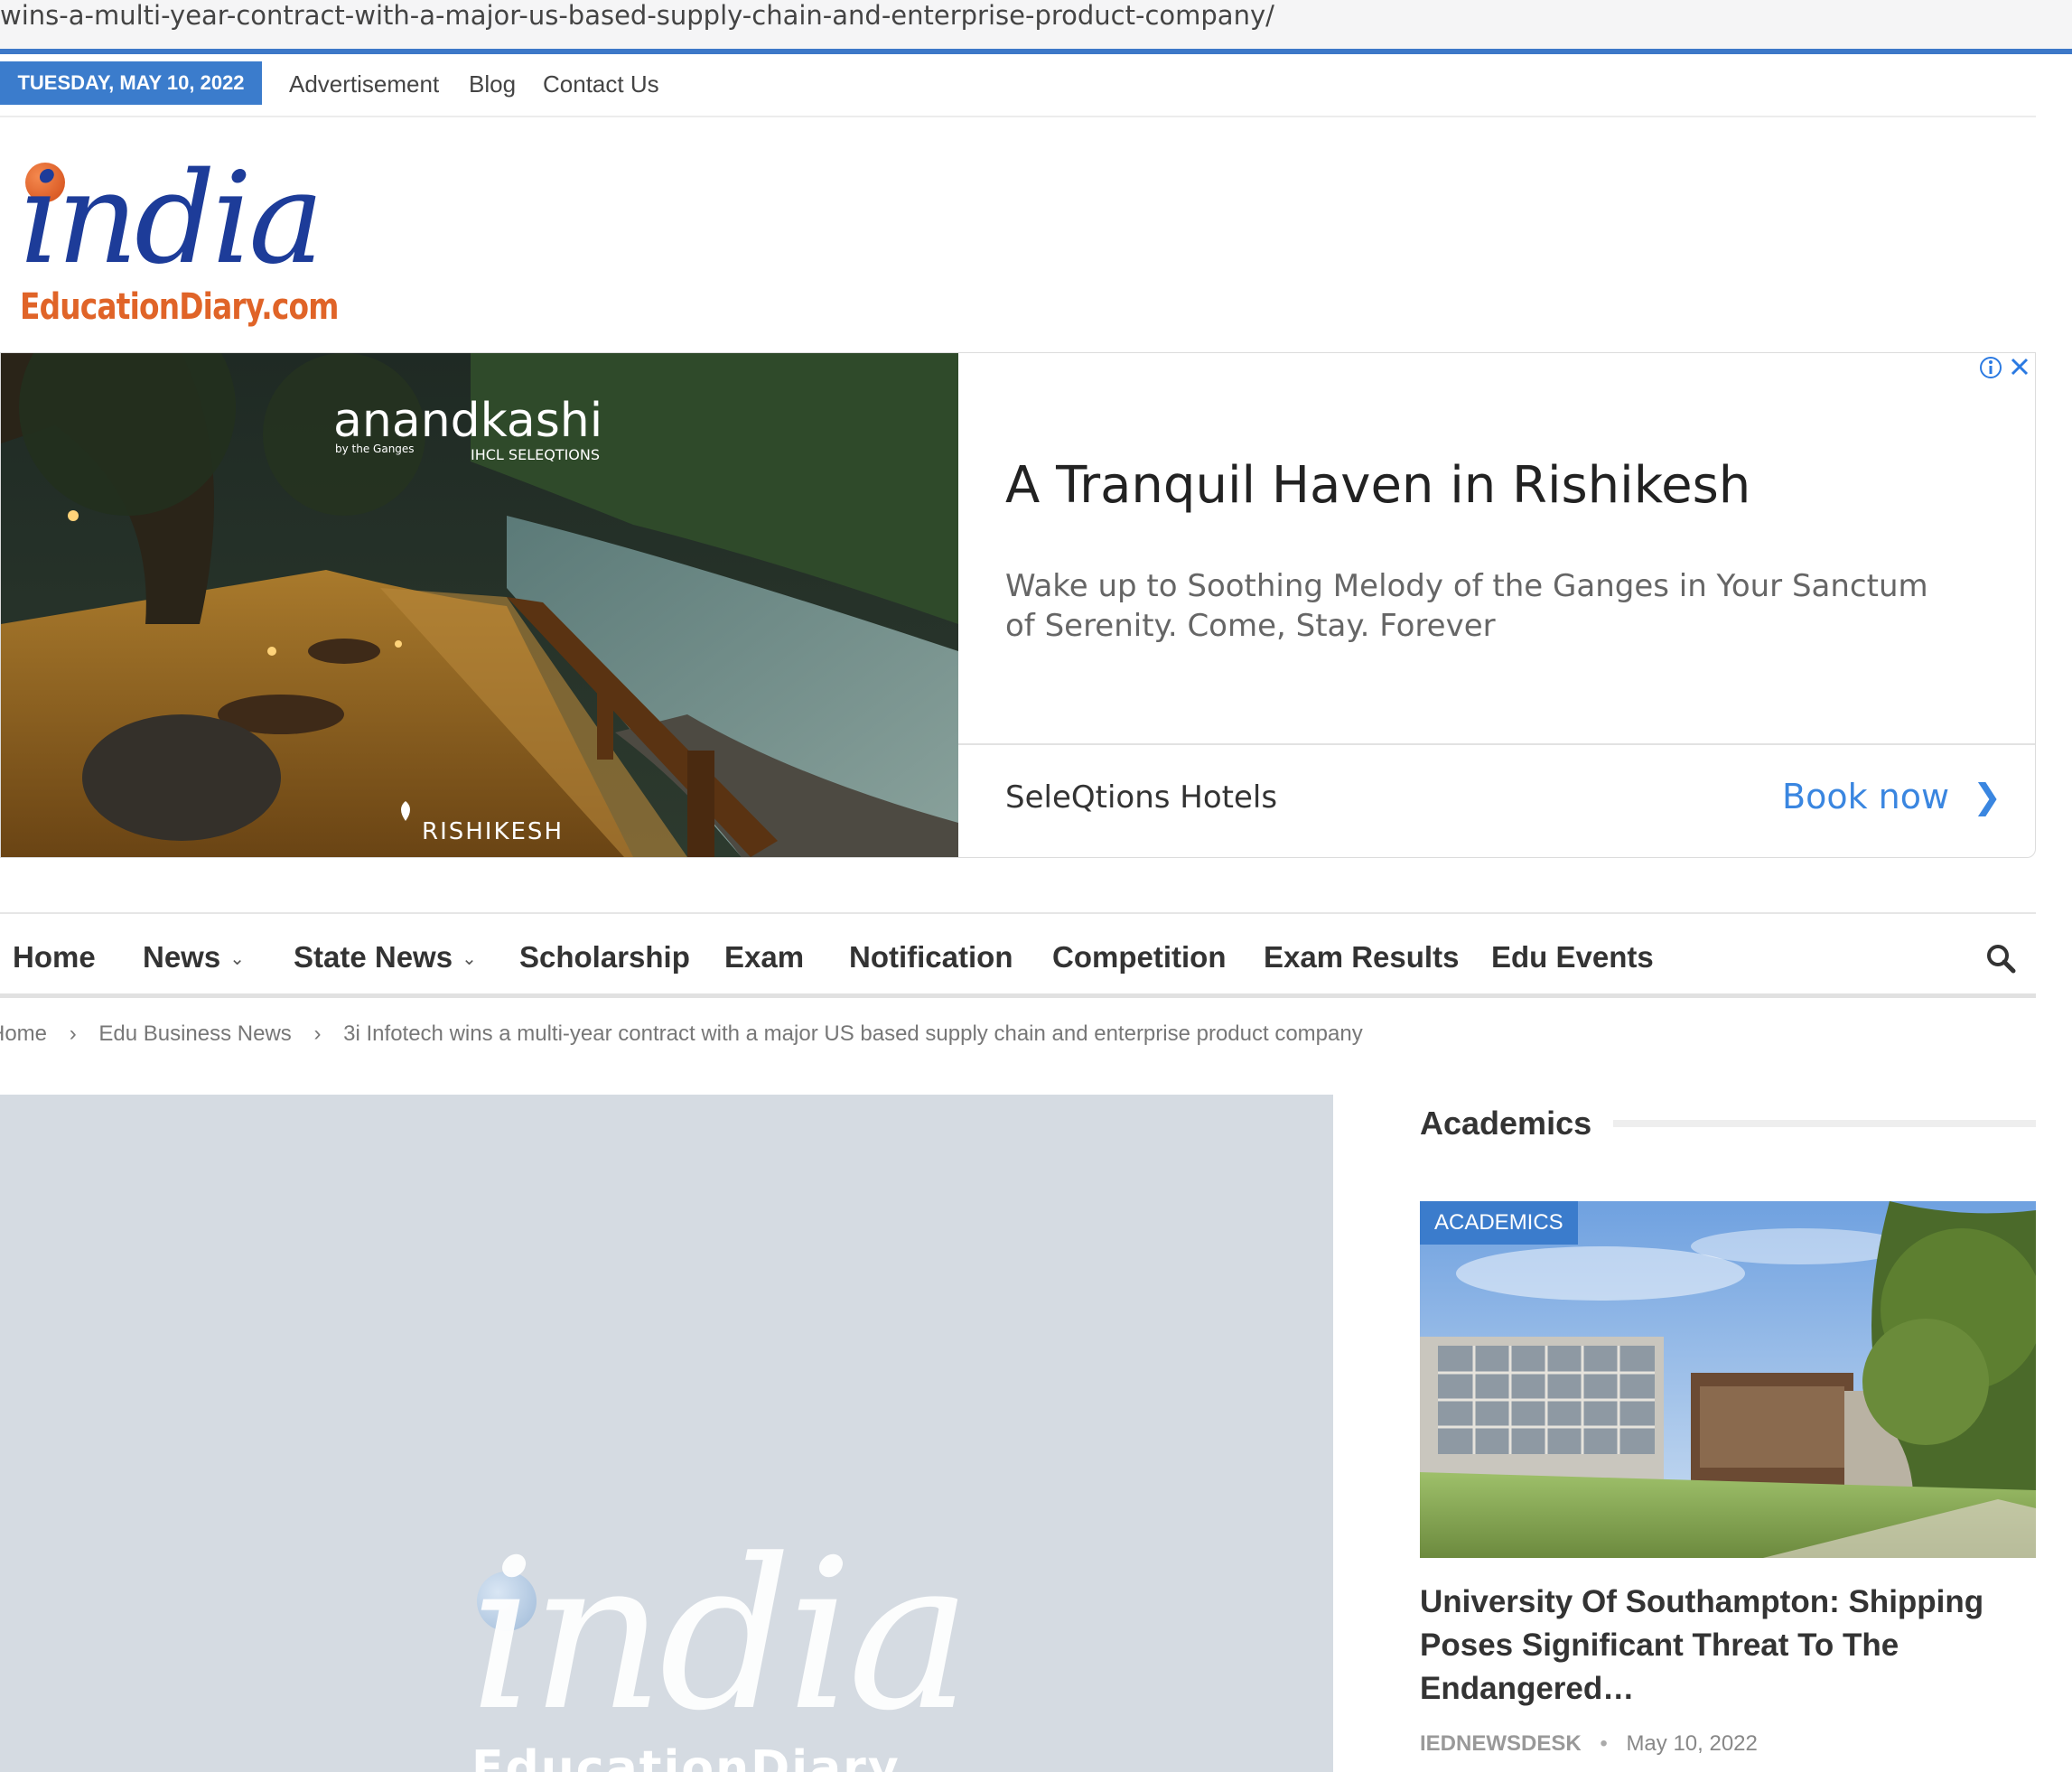 This screenshot has width=2072, height=1772. What do you see at coordinates (1139, 957) in the screenshot?
I see `nav-competition: Competition` at bounding box center [1139, 957].